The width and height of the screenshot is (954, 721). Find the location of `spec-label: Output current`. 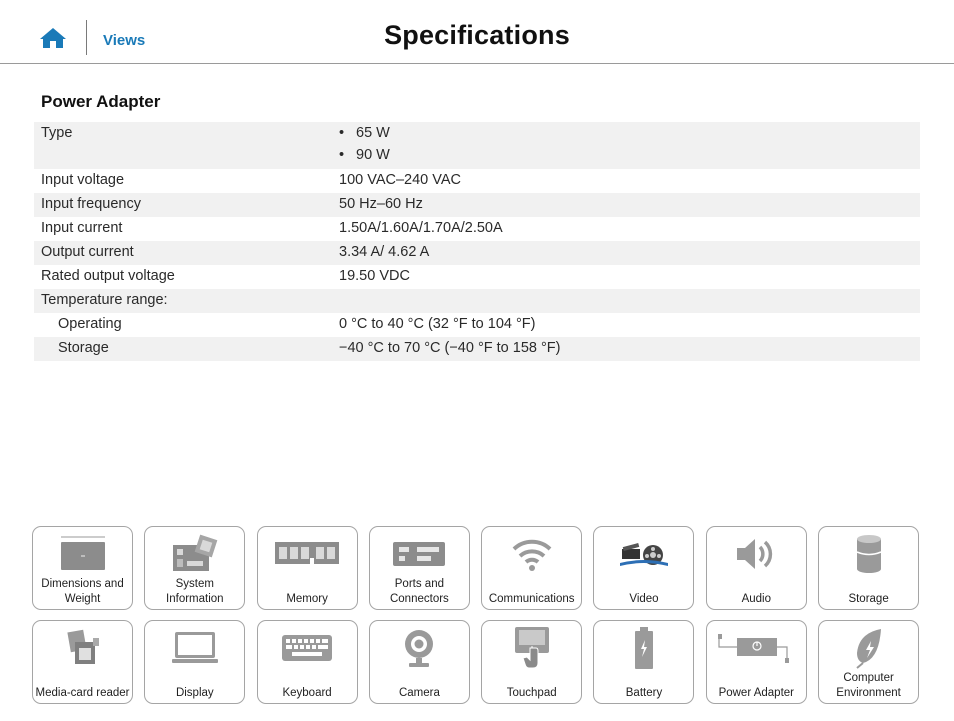

spec-label: Output current is located at coordinates (87, 252).